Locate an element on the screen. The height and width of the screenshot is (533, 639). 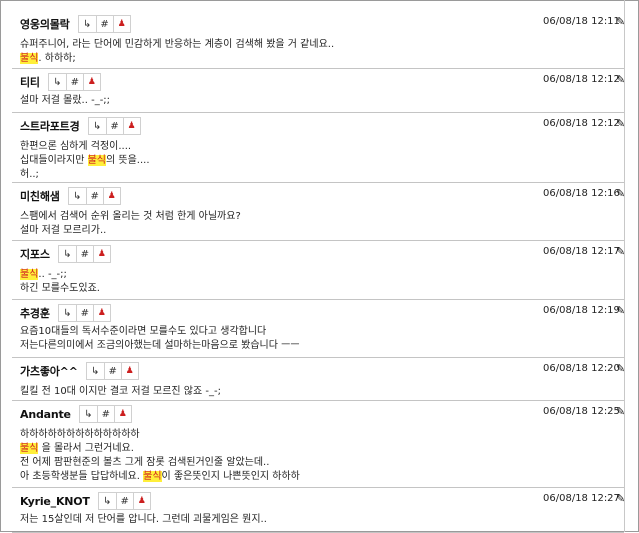
comment-header: Kyrie_KNOT ↳ # ♟ is located at coordinates (85, 501).